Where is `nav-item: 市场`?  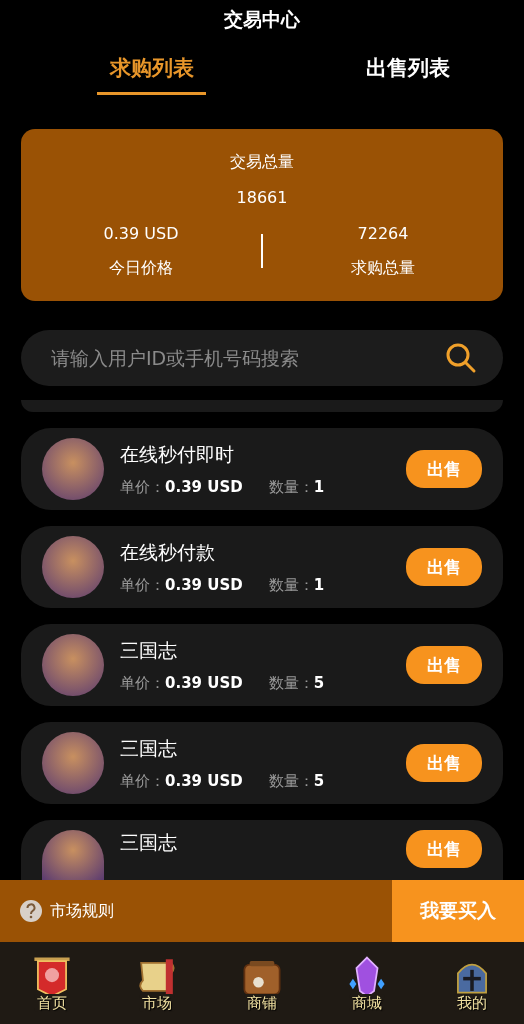 nav-item: 市场 is located at coordinates (157, 983).